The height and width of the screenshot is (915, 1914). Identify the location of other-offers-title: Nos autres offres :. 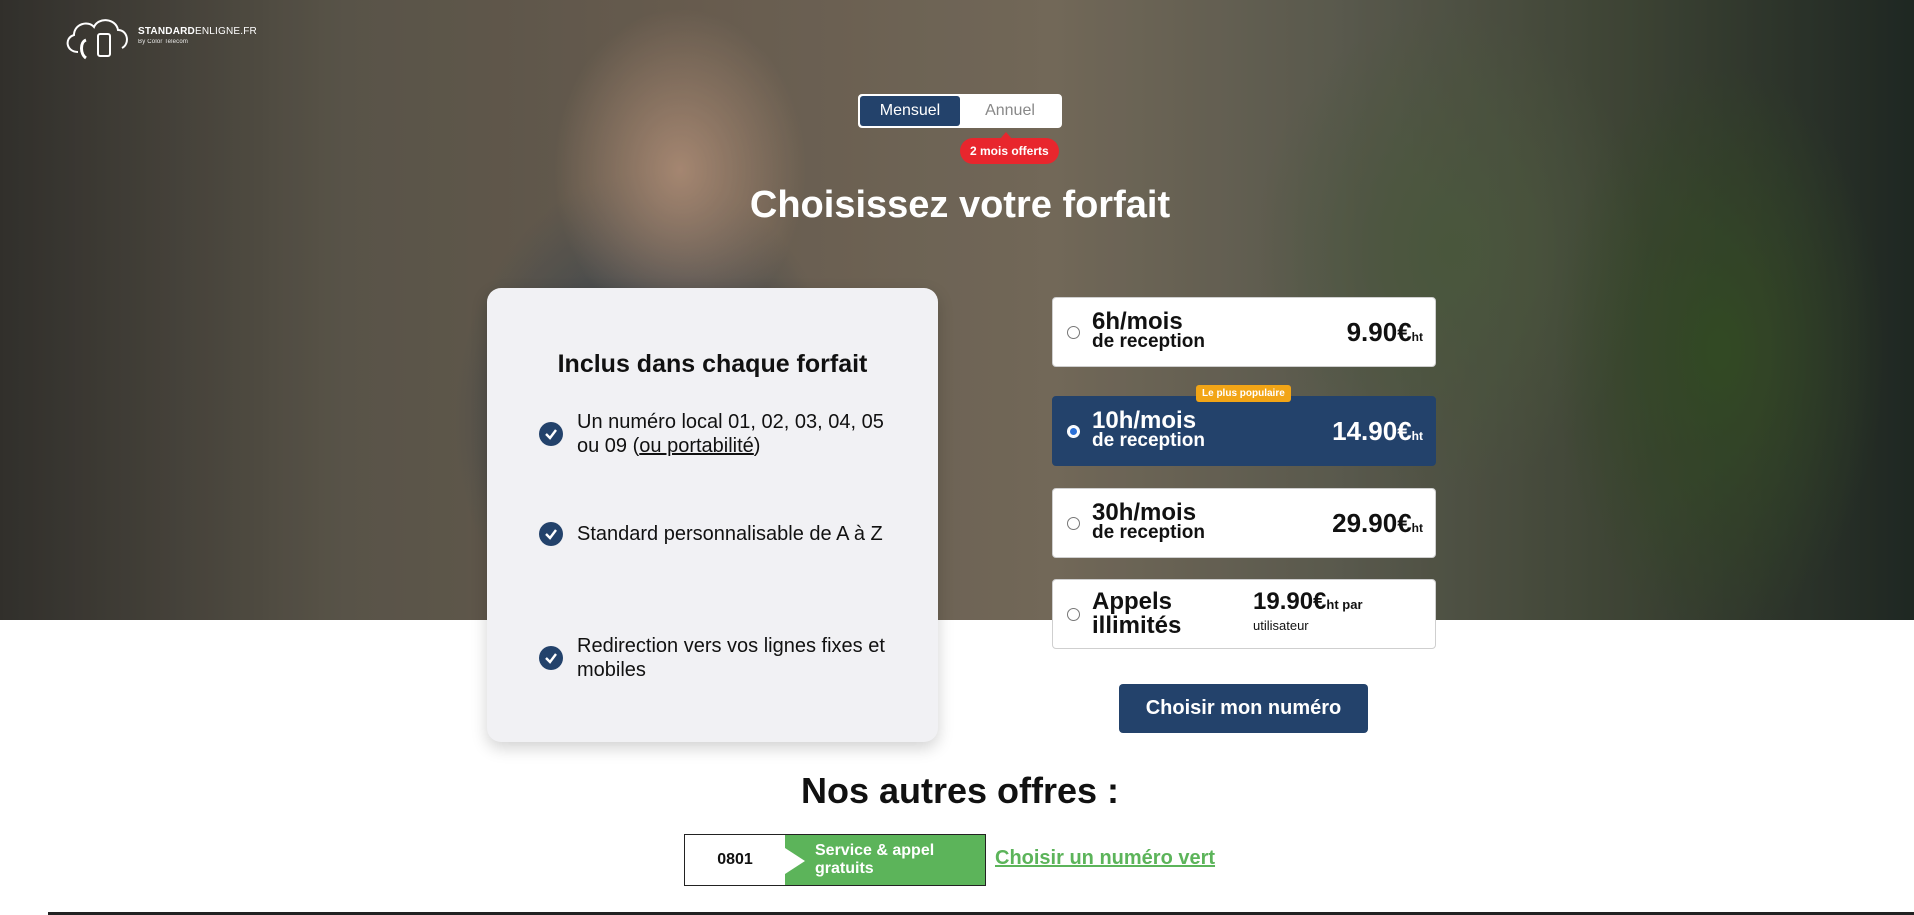
(960, 790).